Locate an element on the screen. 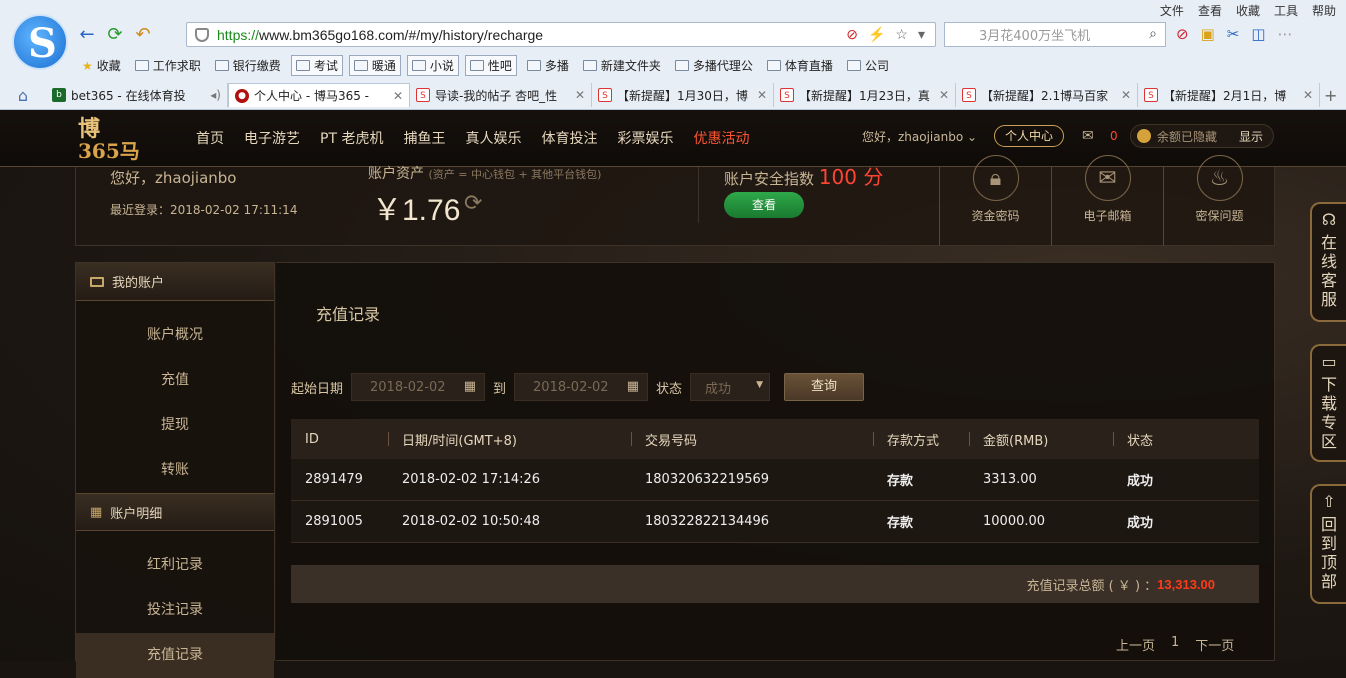  prev-page-link: 上一页 is located at coordinates (1135, 644).